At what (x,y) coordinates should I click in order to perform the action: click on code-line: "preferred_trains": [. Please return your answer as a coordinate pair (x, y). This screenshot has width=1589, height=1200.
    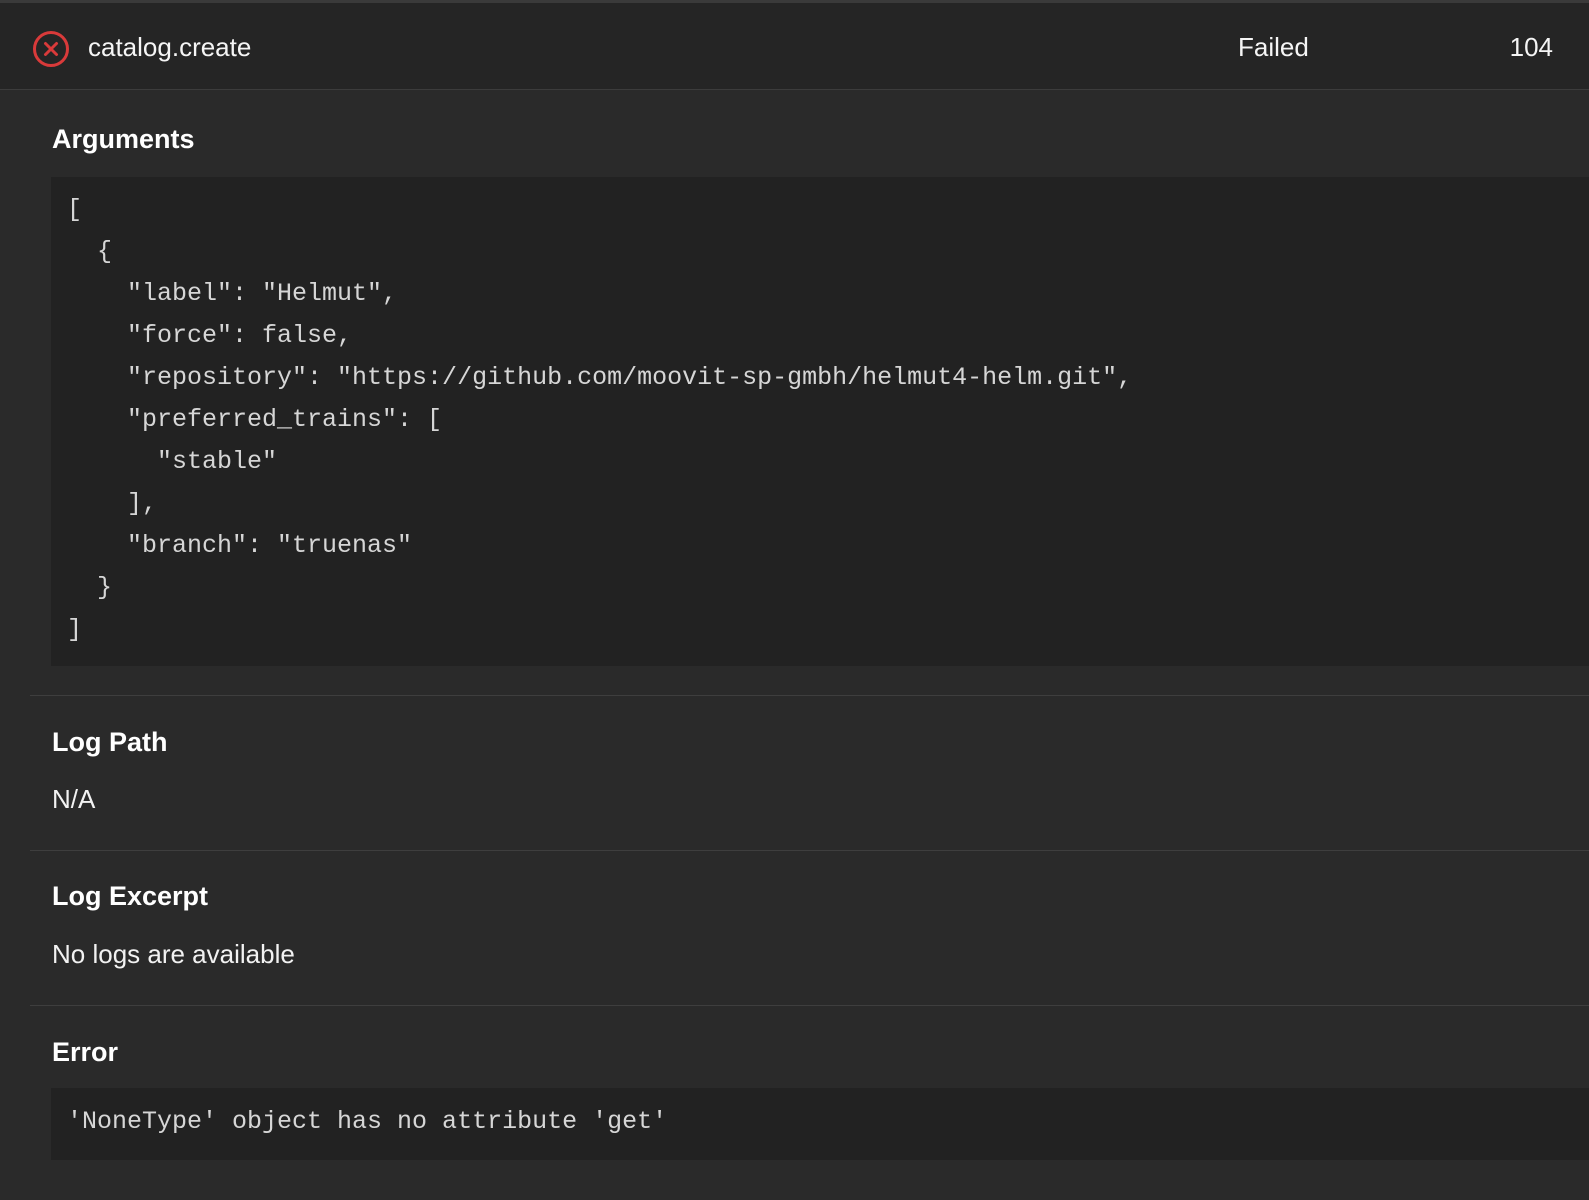
    Looking at the image, I should click on (255, 419).